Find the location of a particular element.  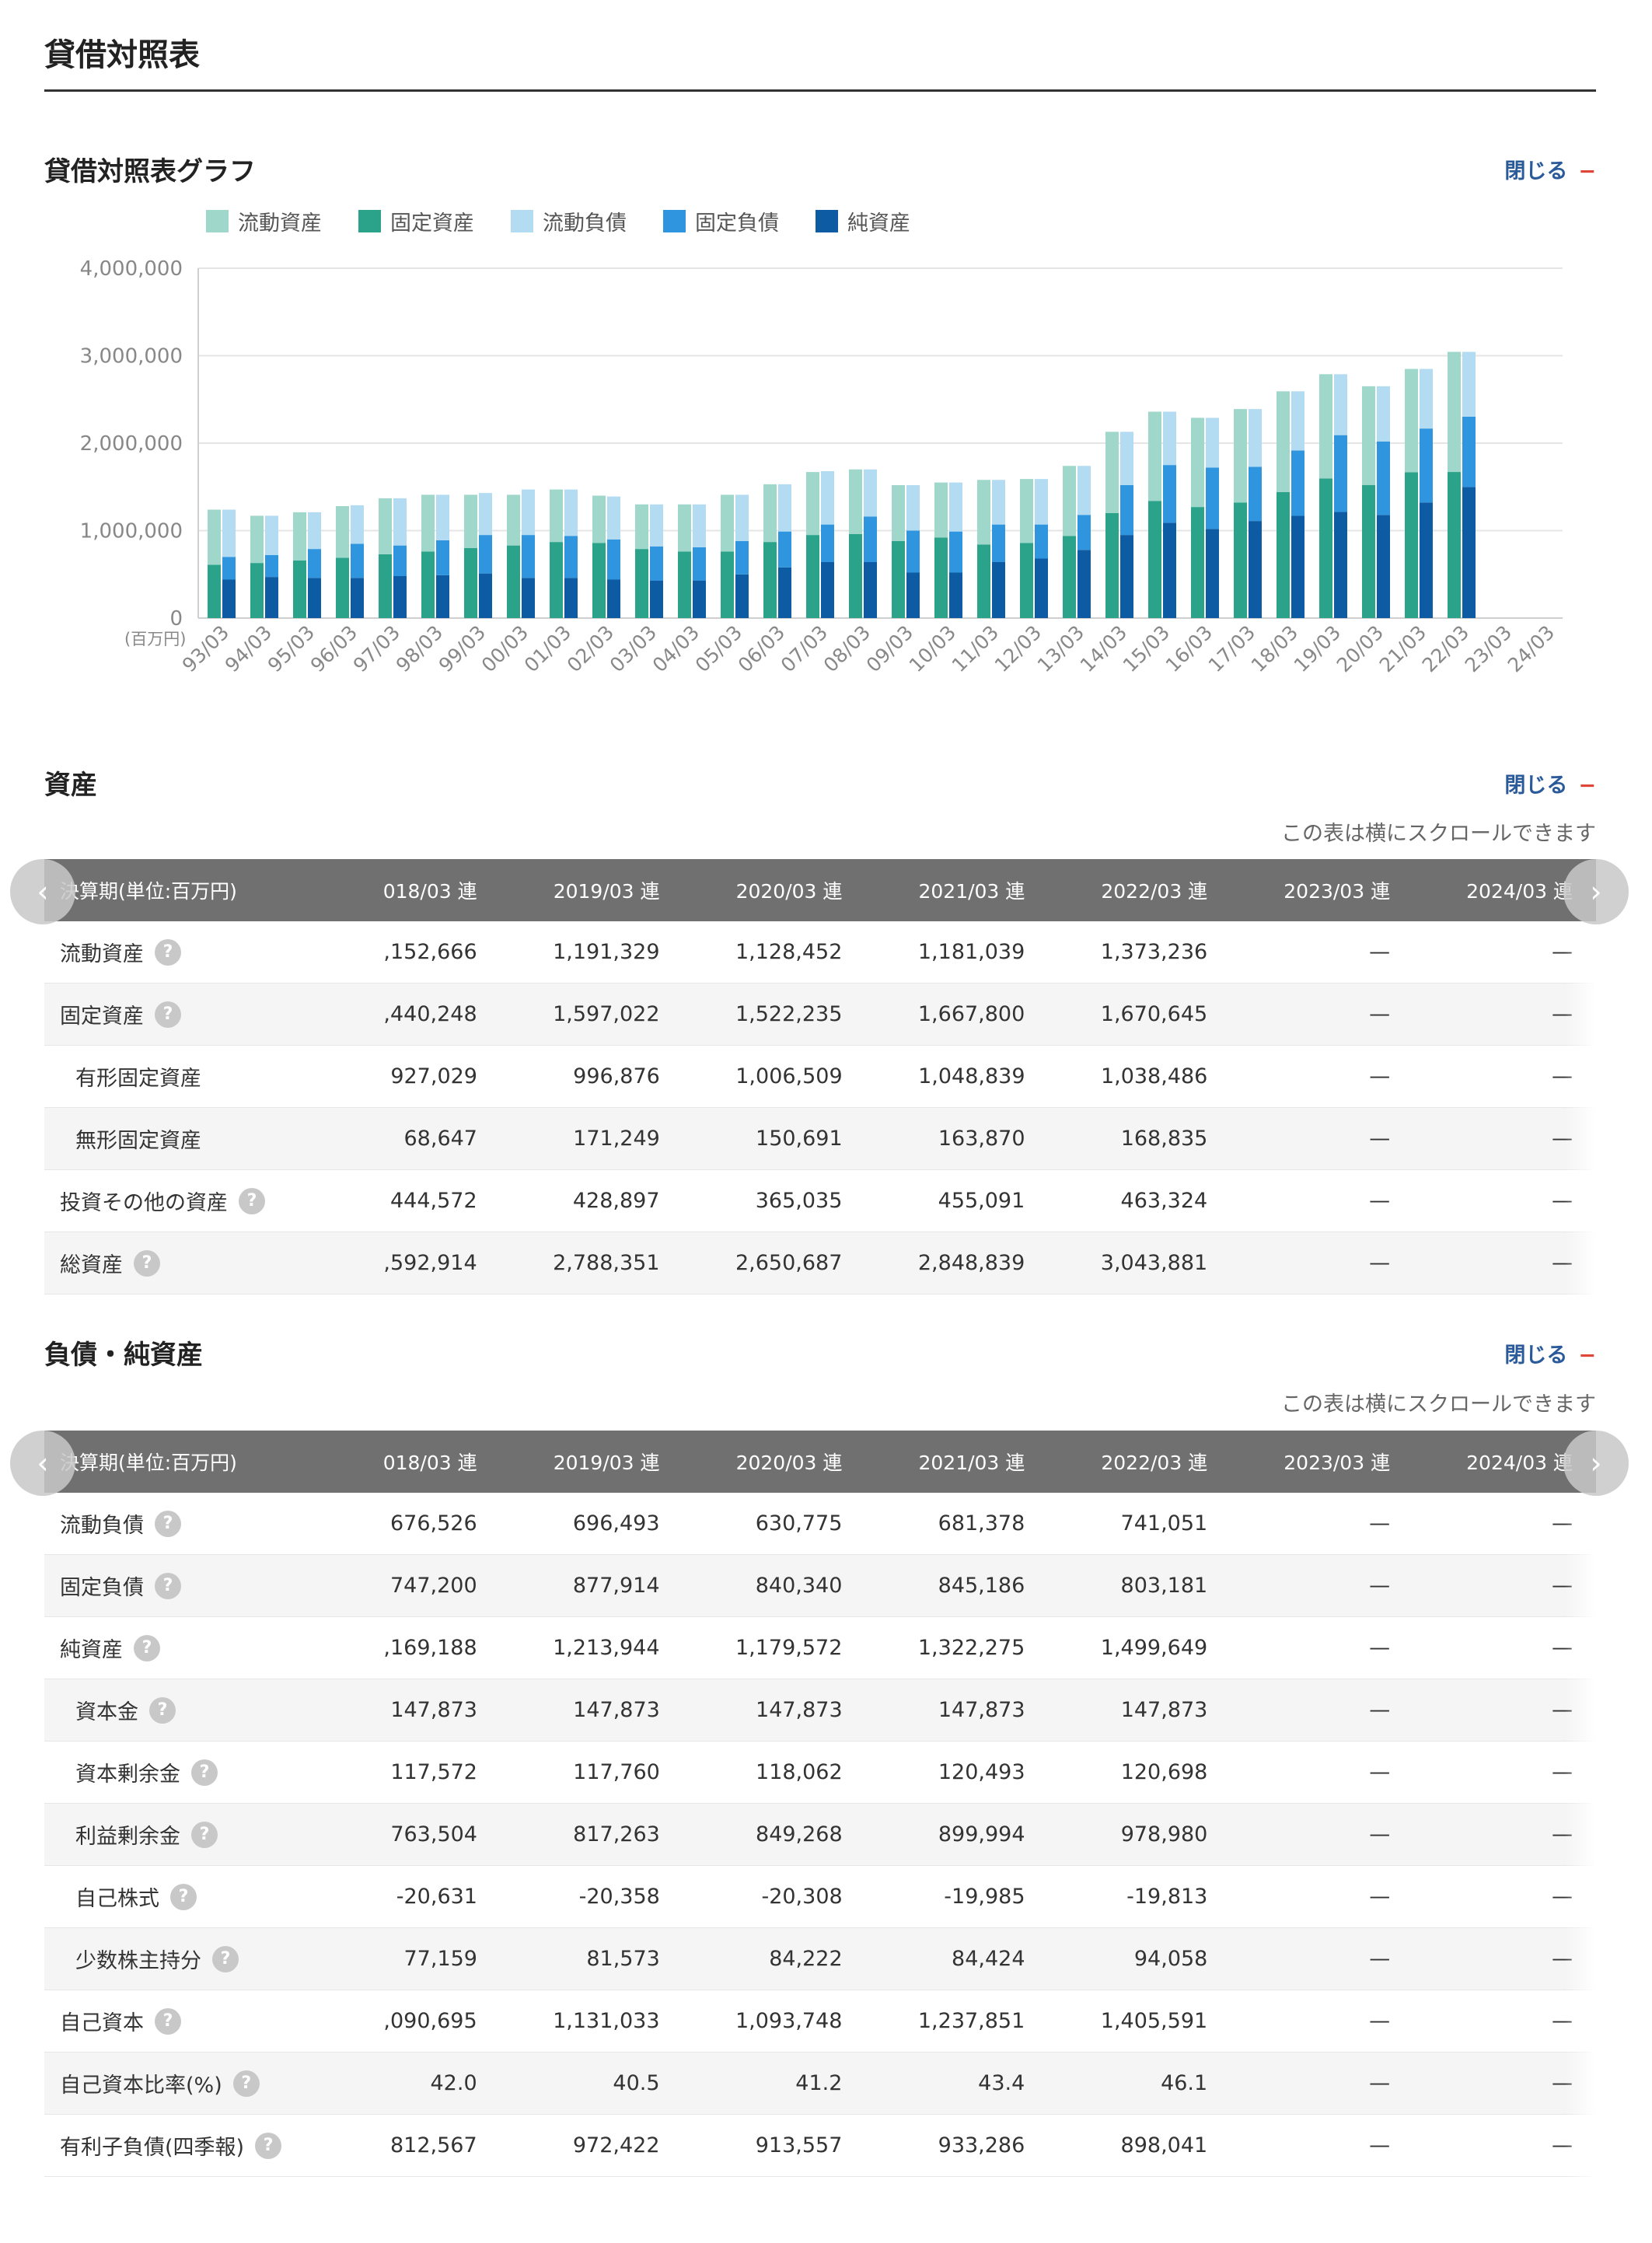

liabilities-close-button: 閉じる − is located at coordinates (1550, 1353).